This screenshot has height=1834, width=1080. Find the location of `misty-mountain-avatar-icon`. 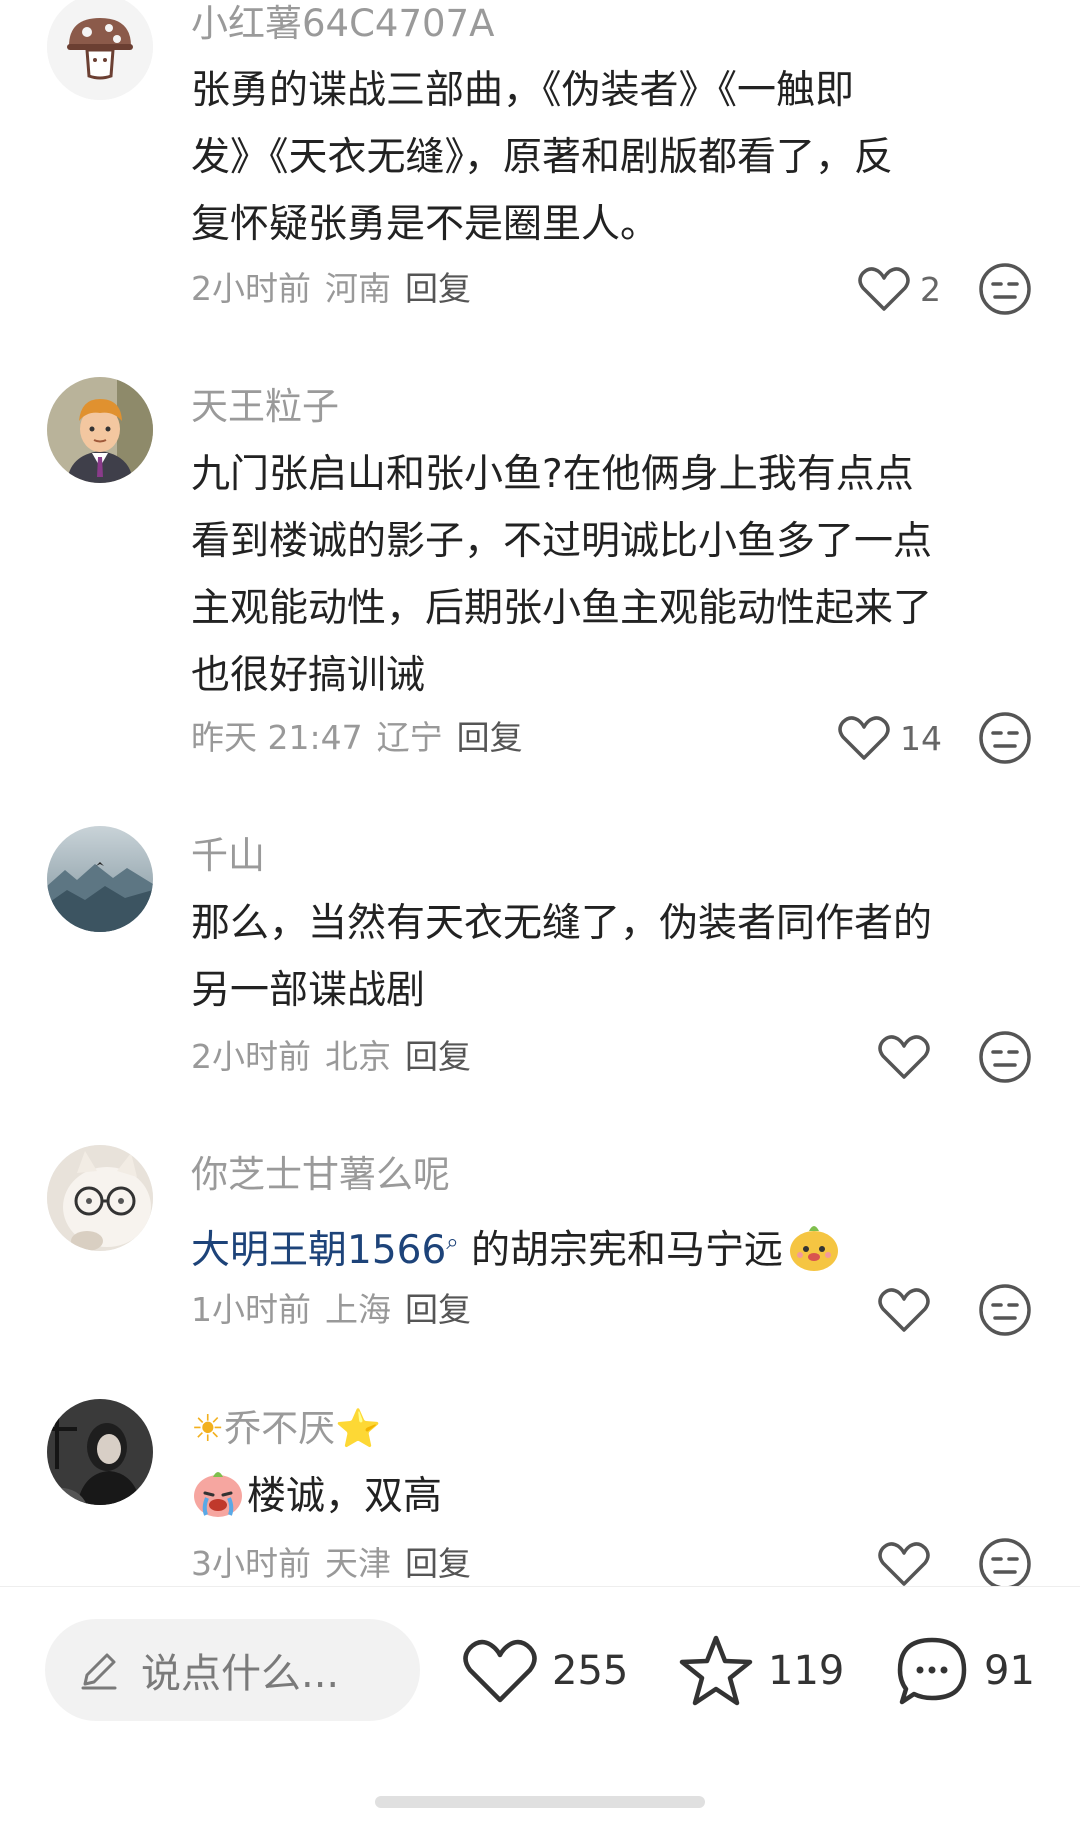

misty-mountain-avatar-icon is located at coordinates (100, 879).